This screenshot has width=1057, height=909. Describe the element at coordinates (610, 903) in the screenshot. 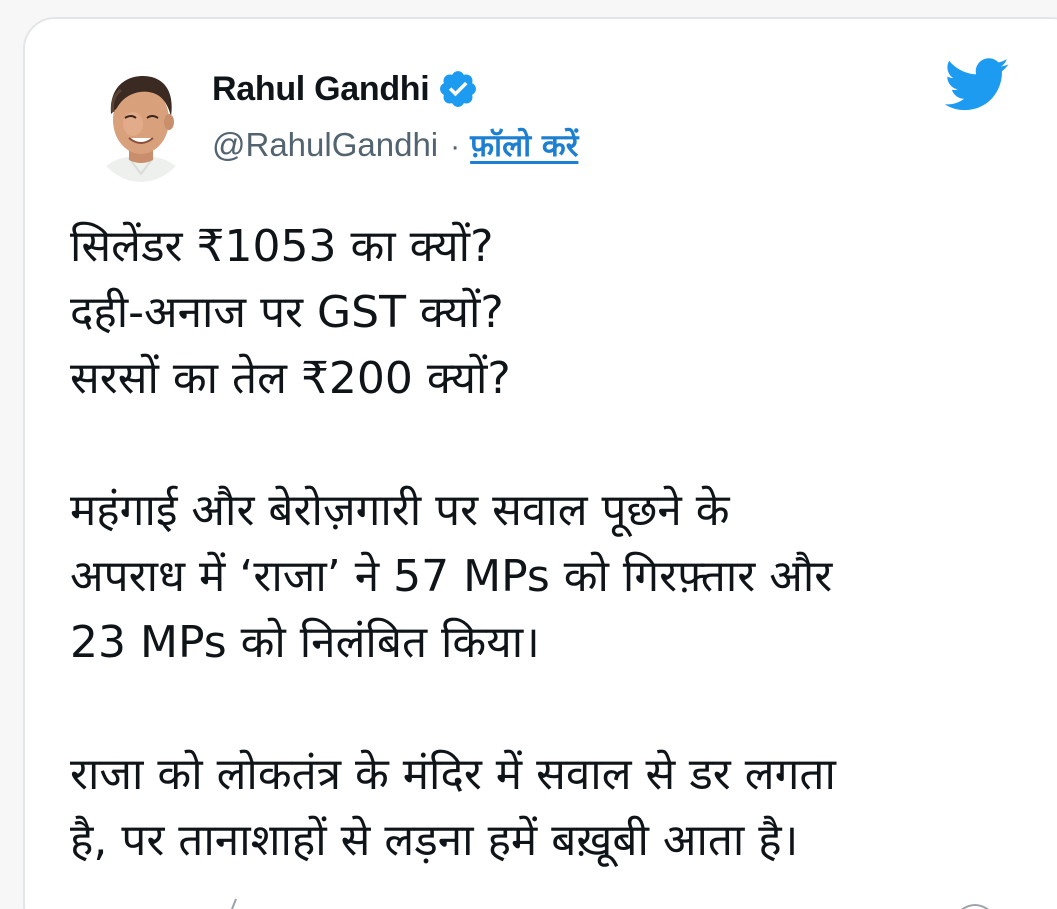

I see `cut-off-footer-icons` at that location.